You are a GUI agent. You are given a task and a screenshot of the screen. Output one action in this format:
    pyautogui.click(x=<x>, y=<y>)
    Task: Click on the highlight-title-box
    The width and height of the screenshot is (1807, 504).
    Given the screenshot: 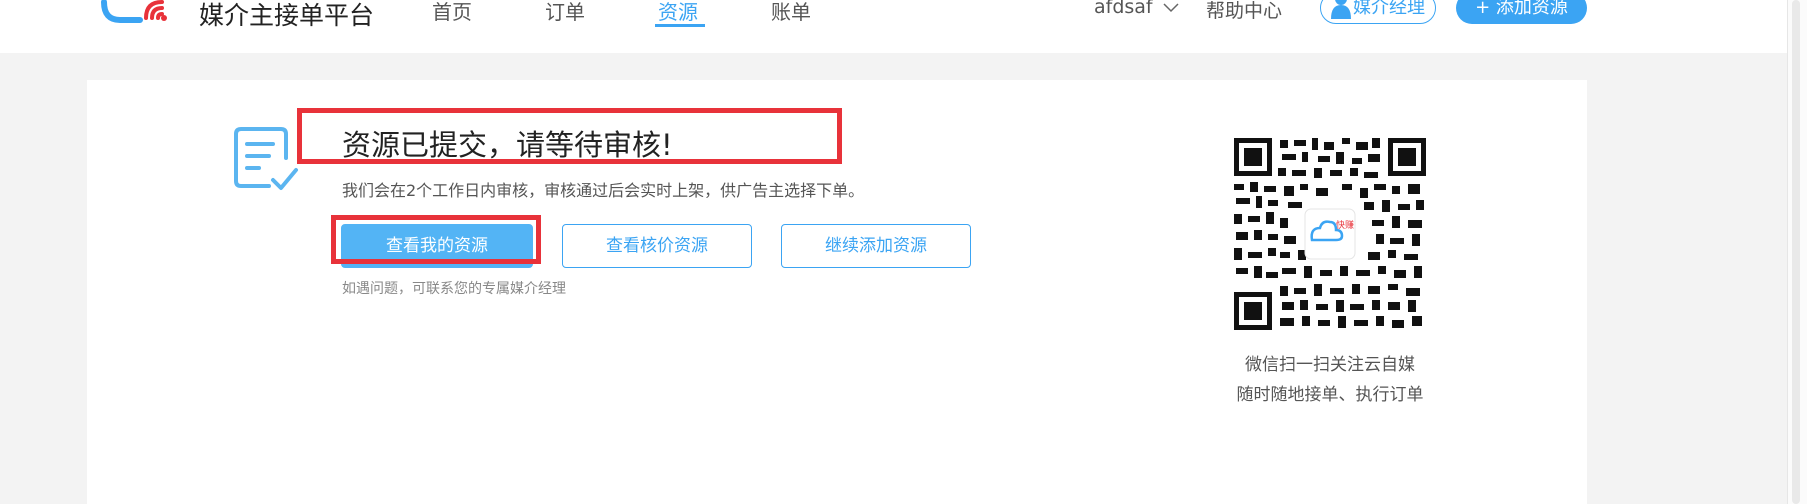 What is the action you would take?
    pyautogui.click(x=569, y=136)
    